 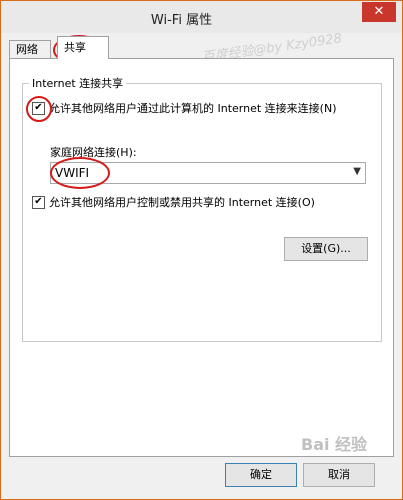 I want to click on title-bar: Wi-Fi 属性 ✕, so click(x=201, y=17).